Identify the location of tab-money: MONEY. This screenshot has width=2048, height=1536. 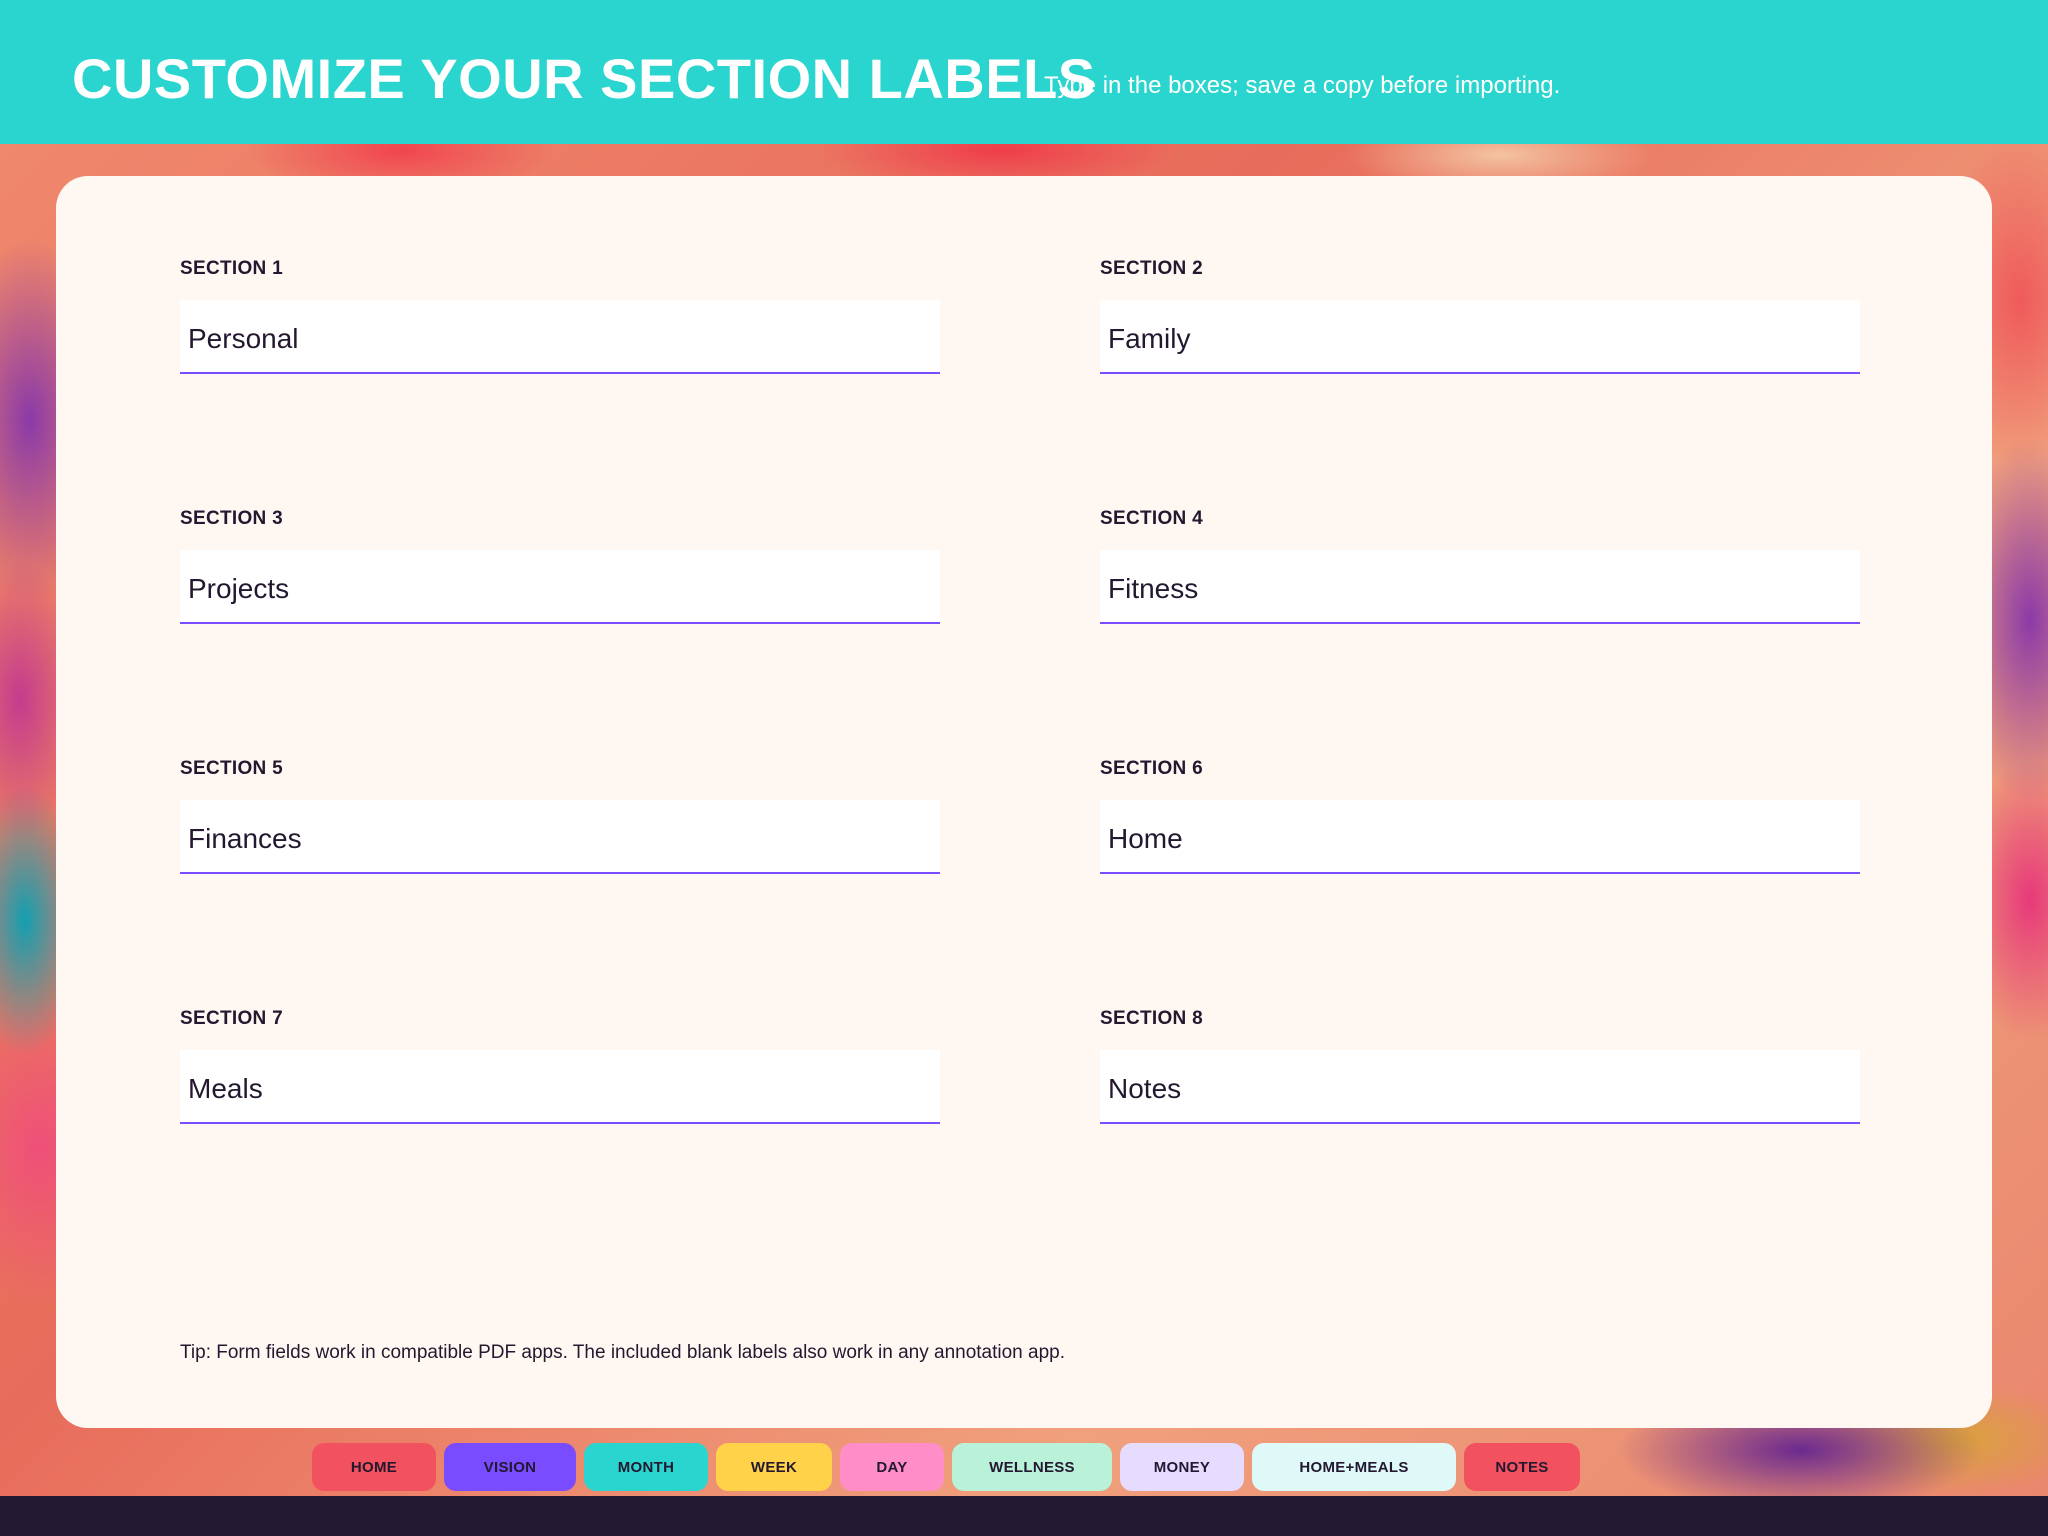
(1182, 1467).